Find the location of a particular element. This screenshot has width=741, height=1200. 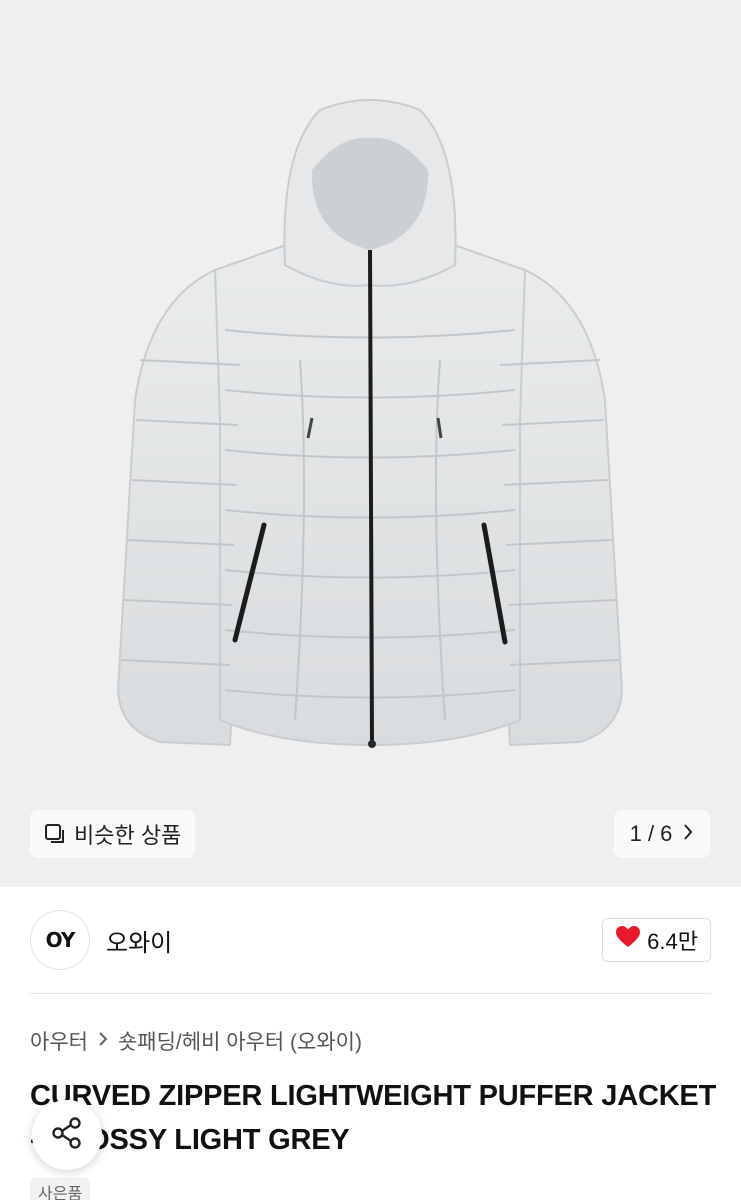

shop-logo: OY is located at coordinates (60, 940).